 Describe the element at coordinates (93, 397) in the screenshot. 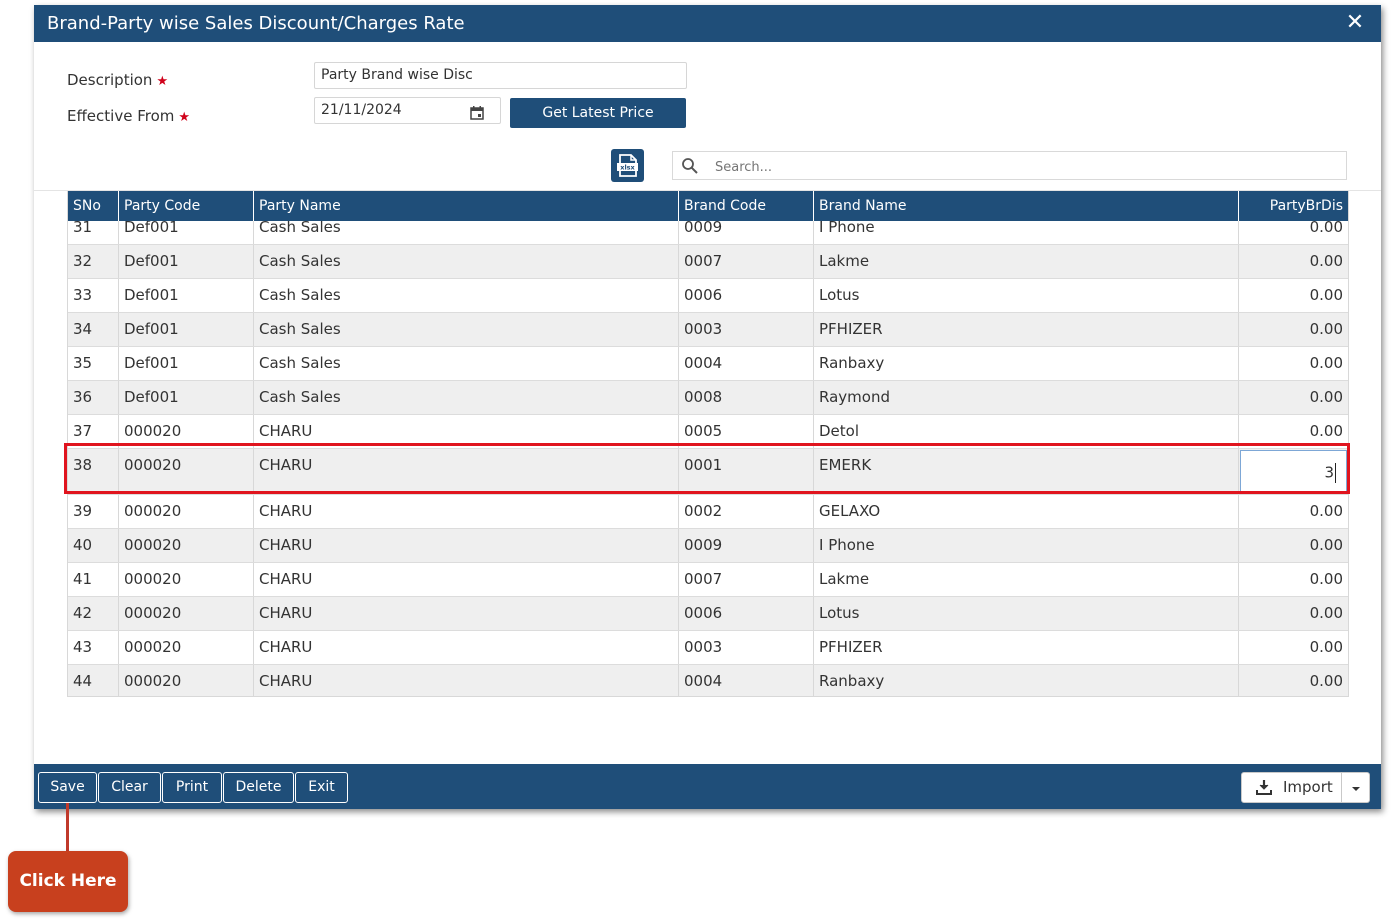

I see `cell-sno: 36` at that location.